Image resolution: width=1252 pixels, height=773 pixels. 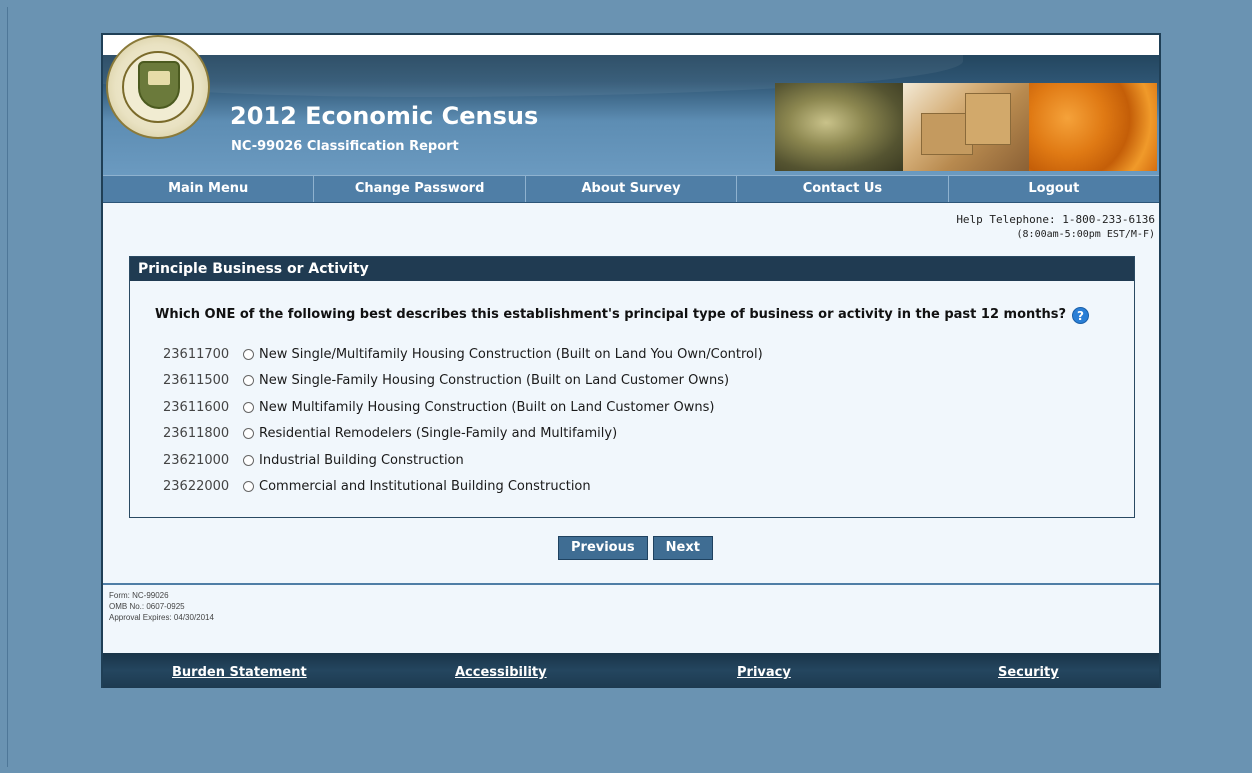 I want to click on census-seal-logo, so click(x=158, y=87).